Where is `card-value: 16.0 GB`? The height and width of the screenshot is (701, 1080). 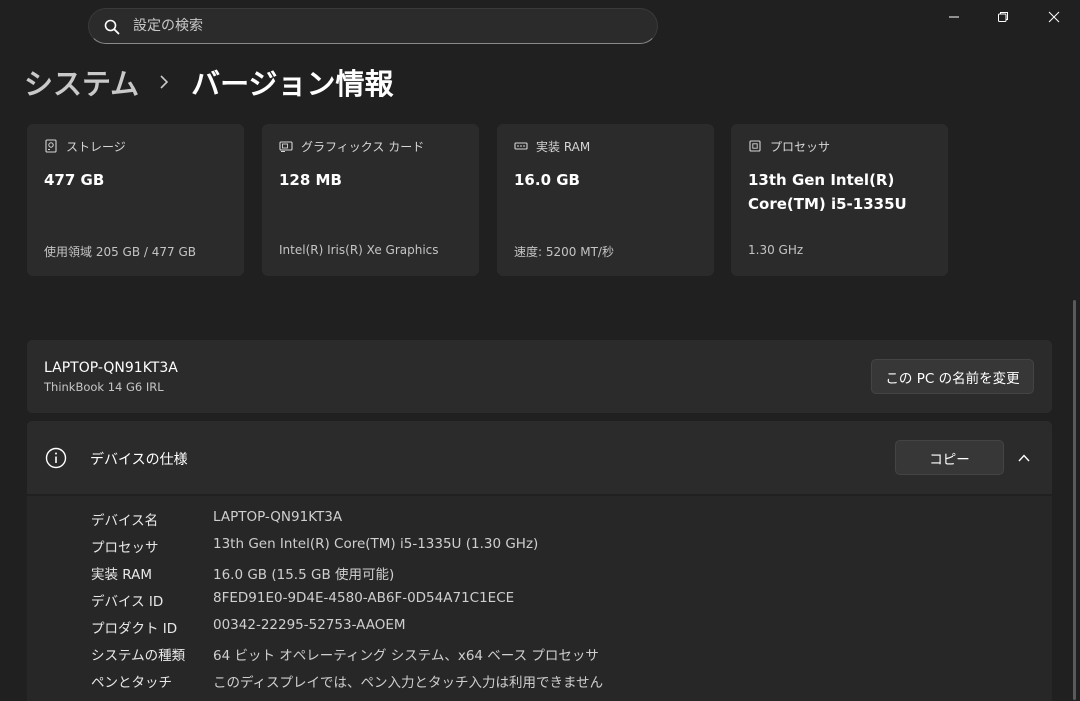
card-value: 16.0 GB is located at coordinates (547, 180).